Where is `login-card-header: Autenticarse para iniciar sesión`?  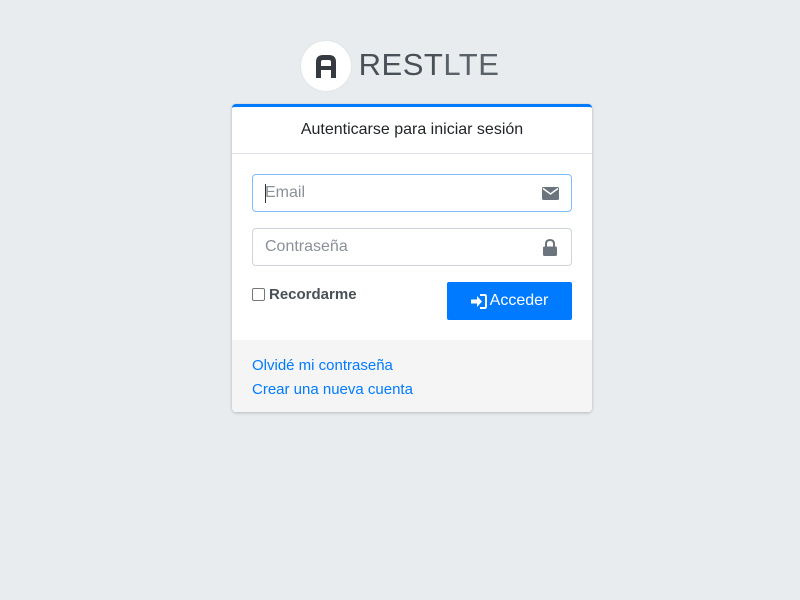
login-card-header: Autenticarse para iniciar sesión is located at coordinates (412, 130).